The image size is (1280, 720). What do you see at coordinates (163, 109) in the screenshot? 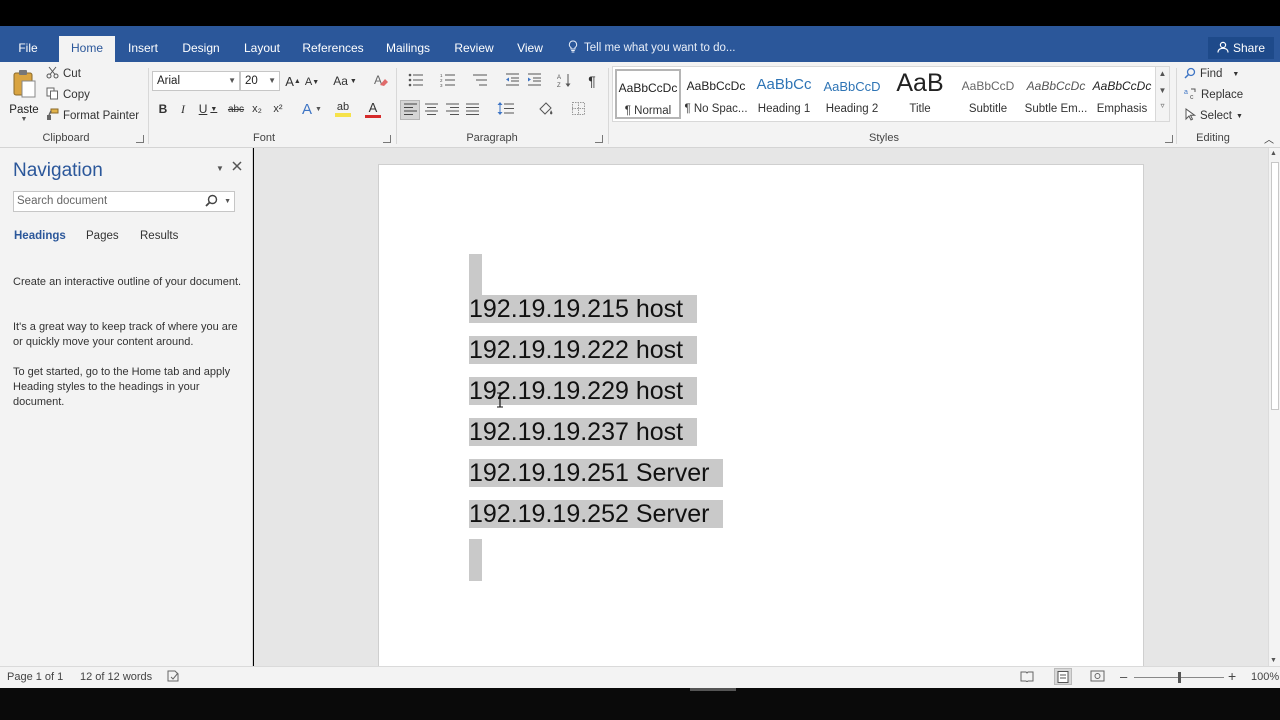
I see `bold-button: B` at bounding box center [163, 109].